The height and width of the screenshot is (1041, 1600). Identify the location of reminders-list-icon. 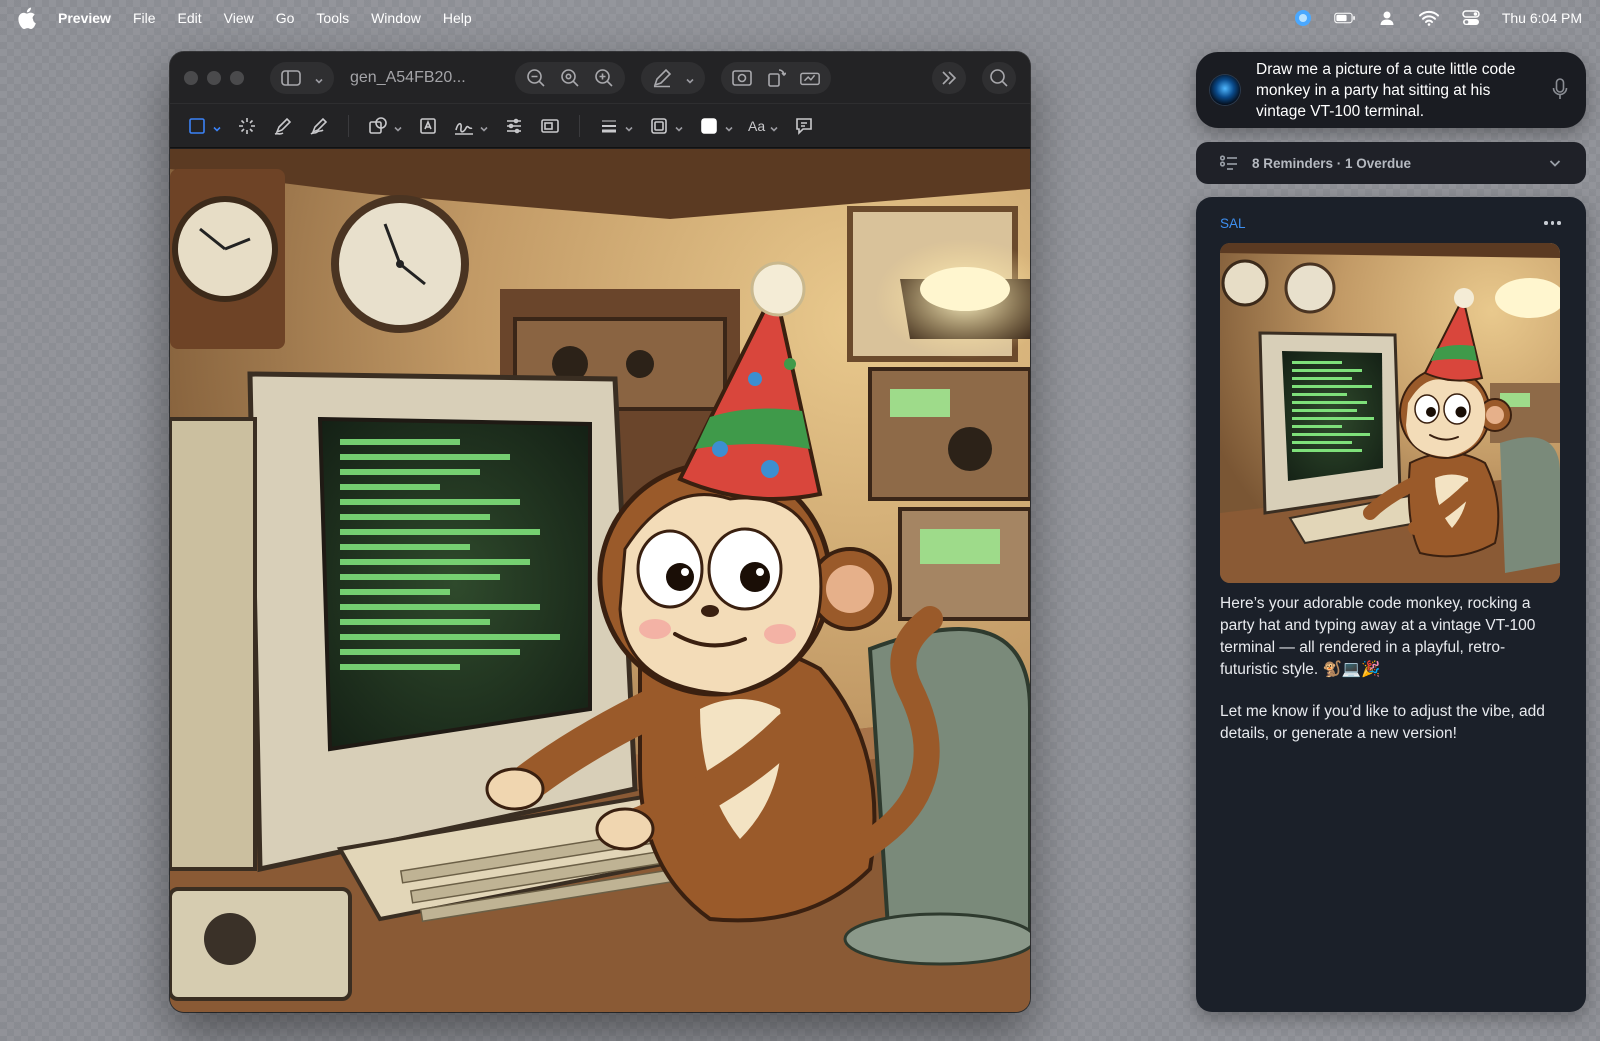
(1228, 163).